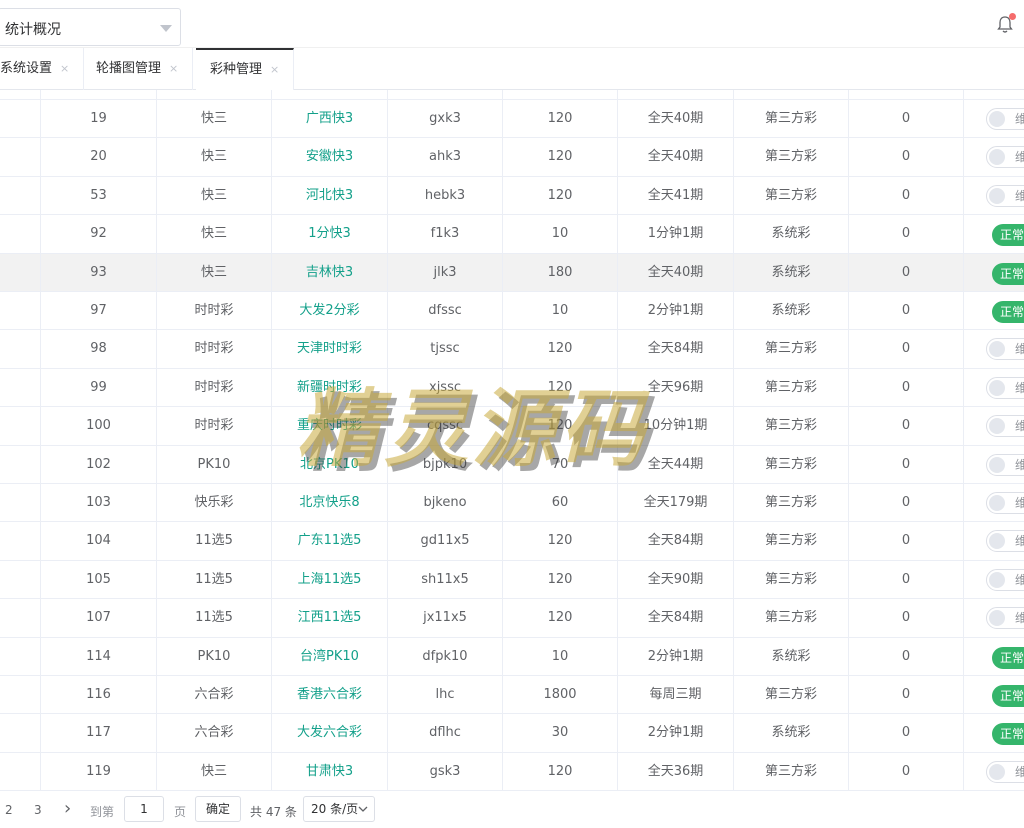 This screenshot has height=828, width=1024. Describe the element at coordinates (329, 157) in the screenshot. I see `cell-name: 安徽快3` at that location.